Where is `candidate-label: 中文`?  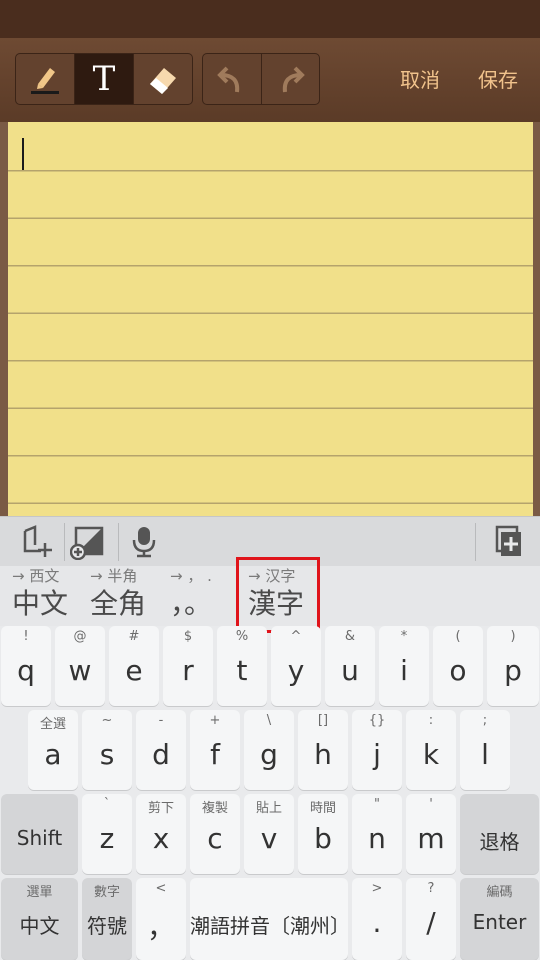
candidate-label: 中文 is located at coordinates (40, 603).